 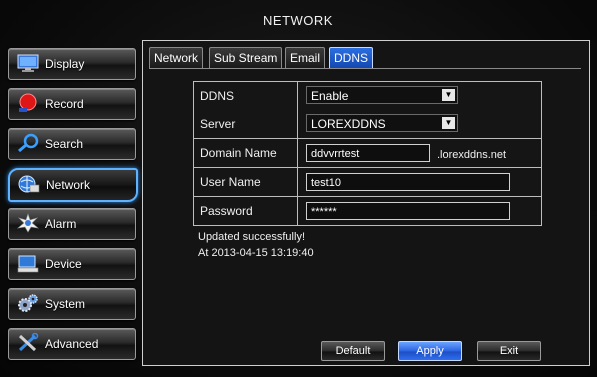 I want to click on password-label: Password, so click(x=246, y=211).